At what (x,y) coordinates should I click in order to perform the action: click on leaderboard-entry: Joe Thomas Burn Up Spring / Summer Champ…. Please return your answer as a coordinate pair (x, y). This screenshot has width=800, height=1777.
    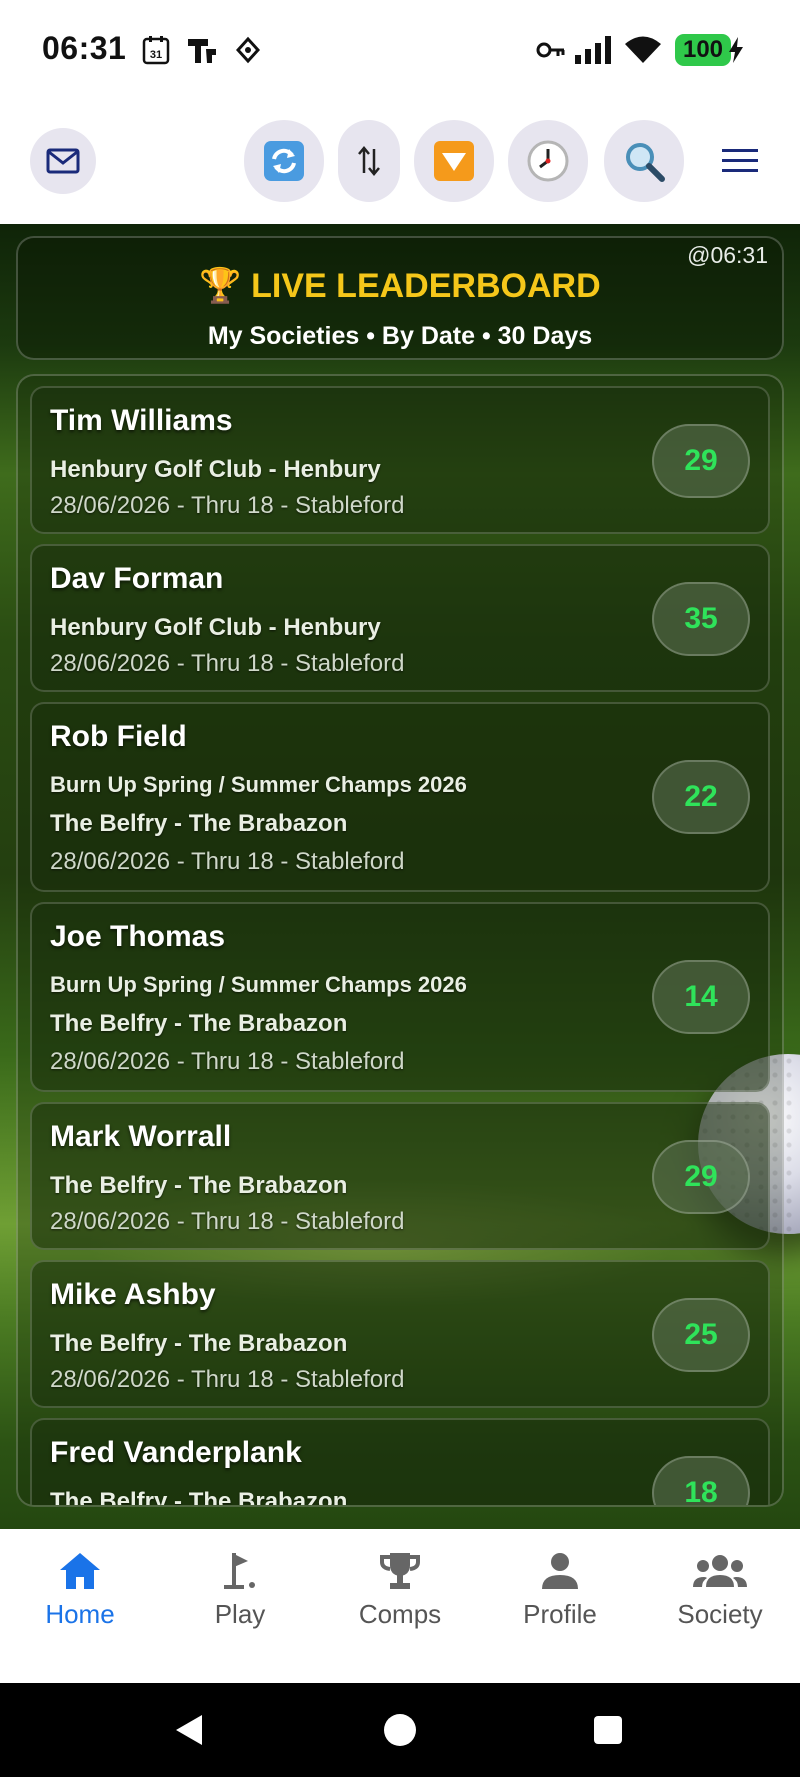
    Looking at the image, I should click on (400, 997).